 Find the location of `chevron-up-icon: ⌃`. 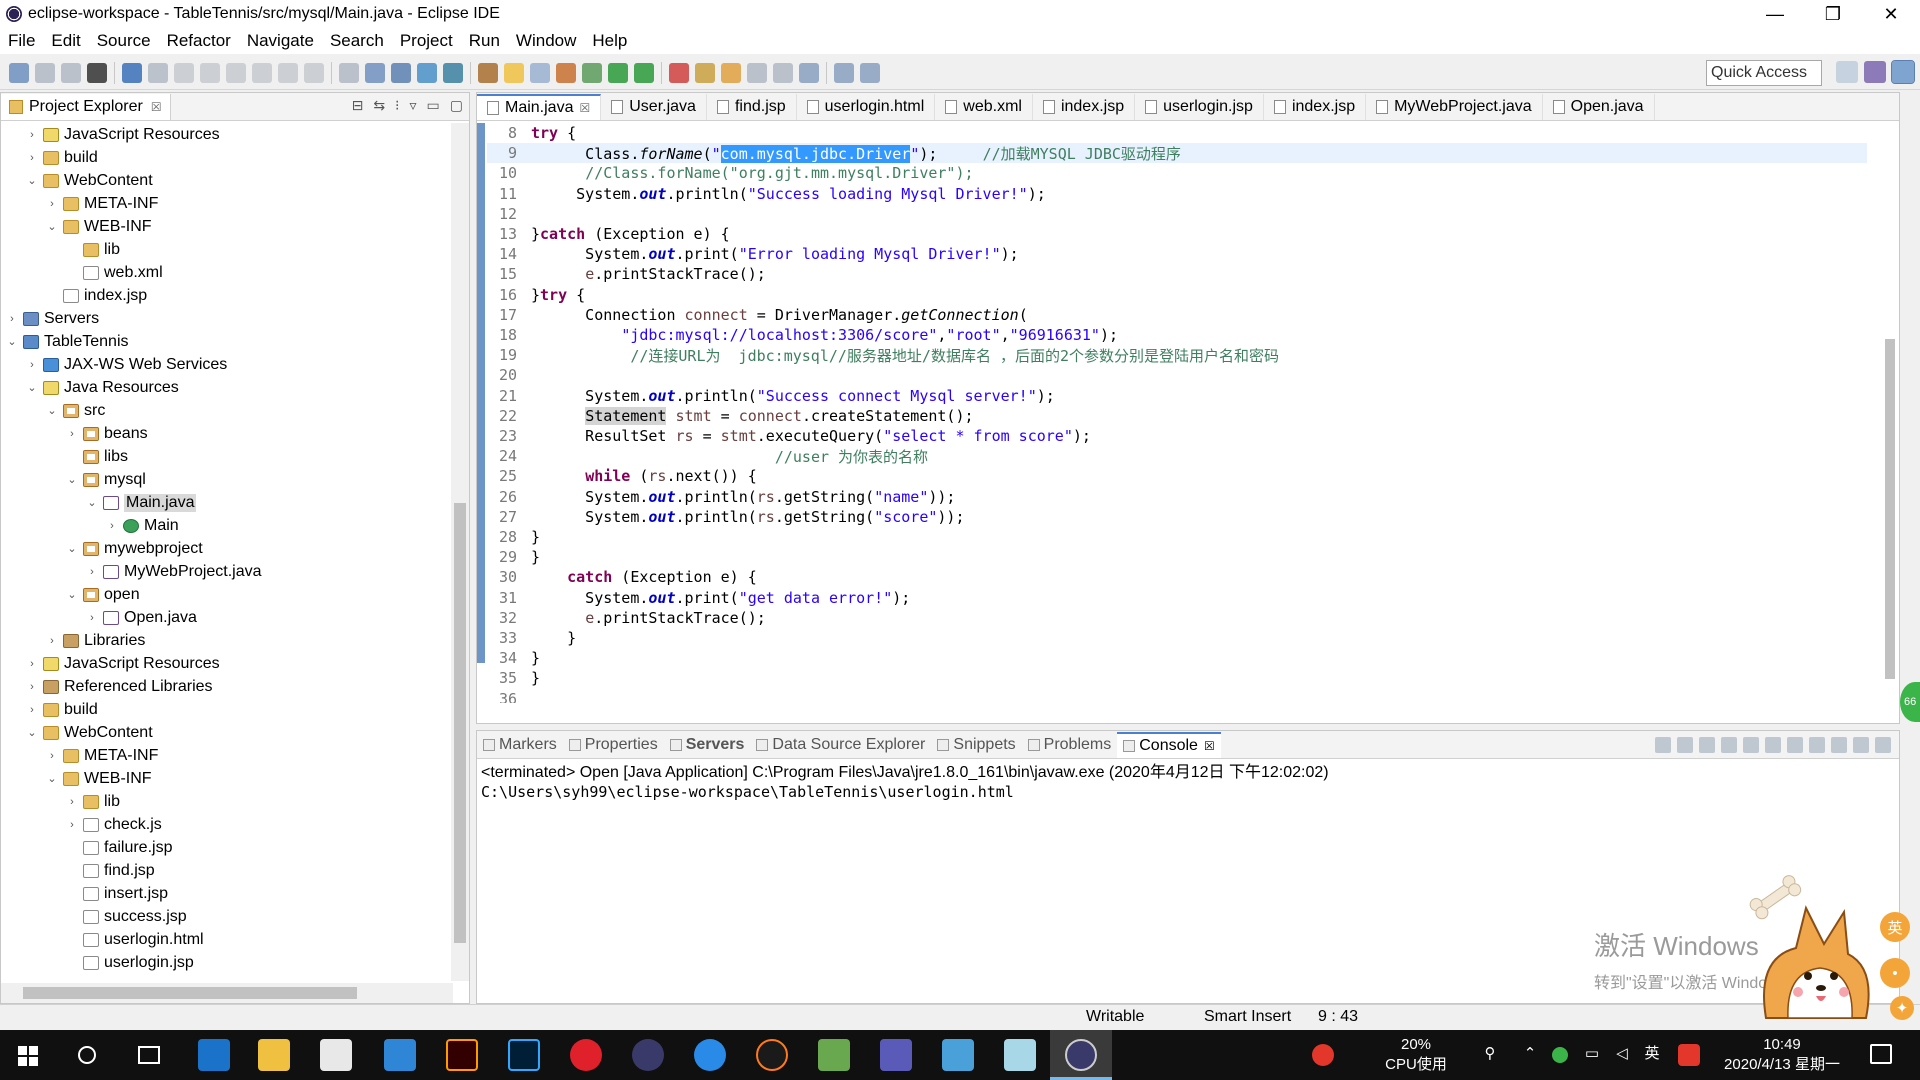

chevron-up-icon: ⌃ is located at coordinates (1530, 1054).